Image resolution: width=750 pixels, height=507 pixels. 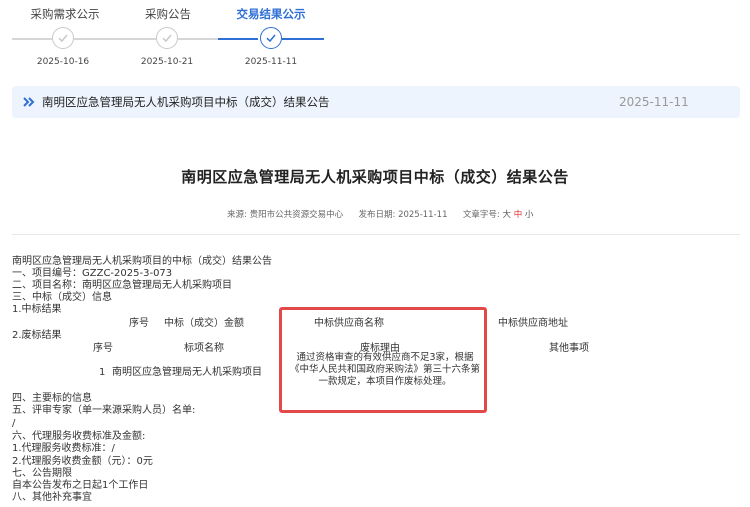 What do you see at coordinates (271, 14) in the screenshot?
I see `step-tab-result: 交易结果公示` at bounding box center [271, 14].